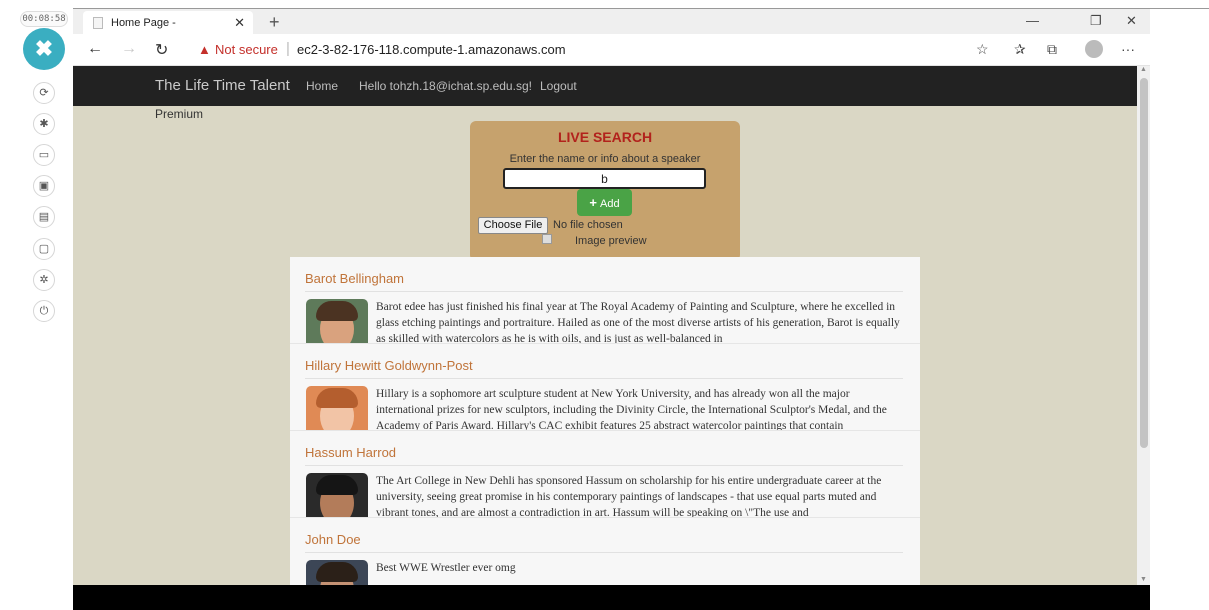 The height and width of the screenshot is (610, 1209). I want to click on tab-home-page: Home Page - csc_assignment_2 ✕, so click(168, 32).